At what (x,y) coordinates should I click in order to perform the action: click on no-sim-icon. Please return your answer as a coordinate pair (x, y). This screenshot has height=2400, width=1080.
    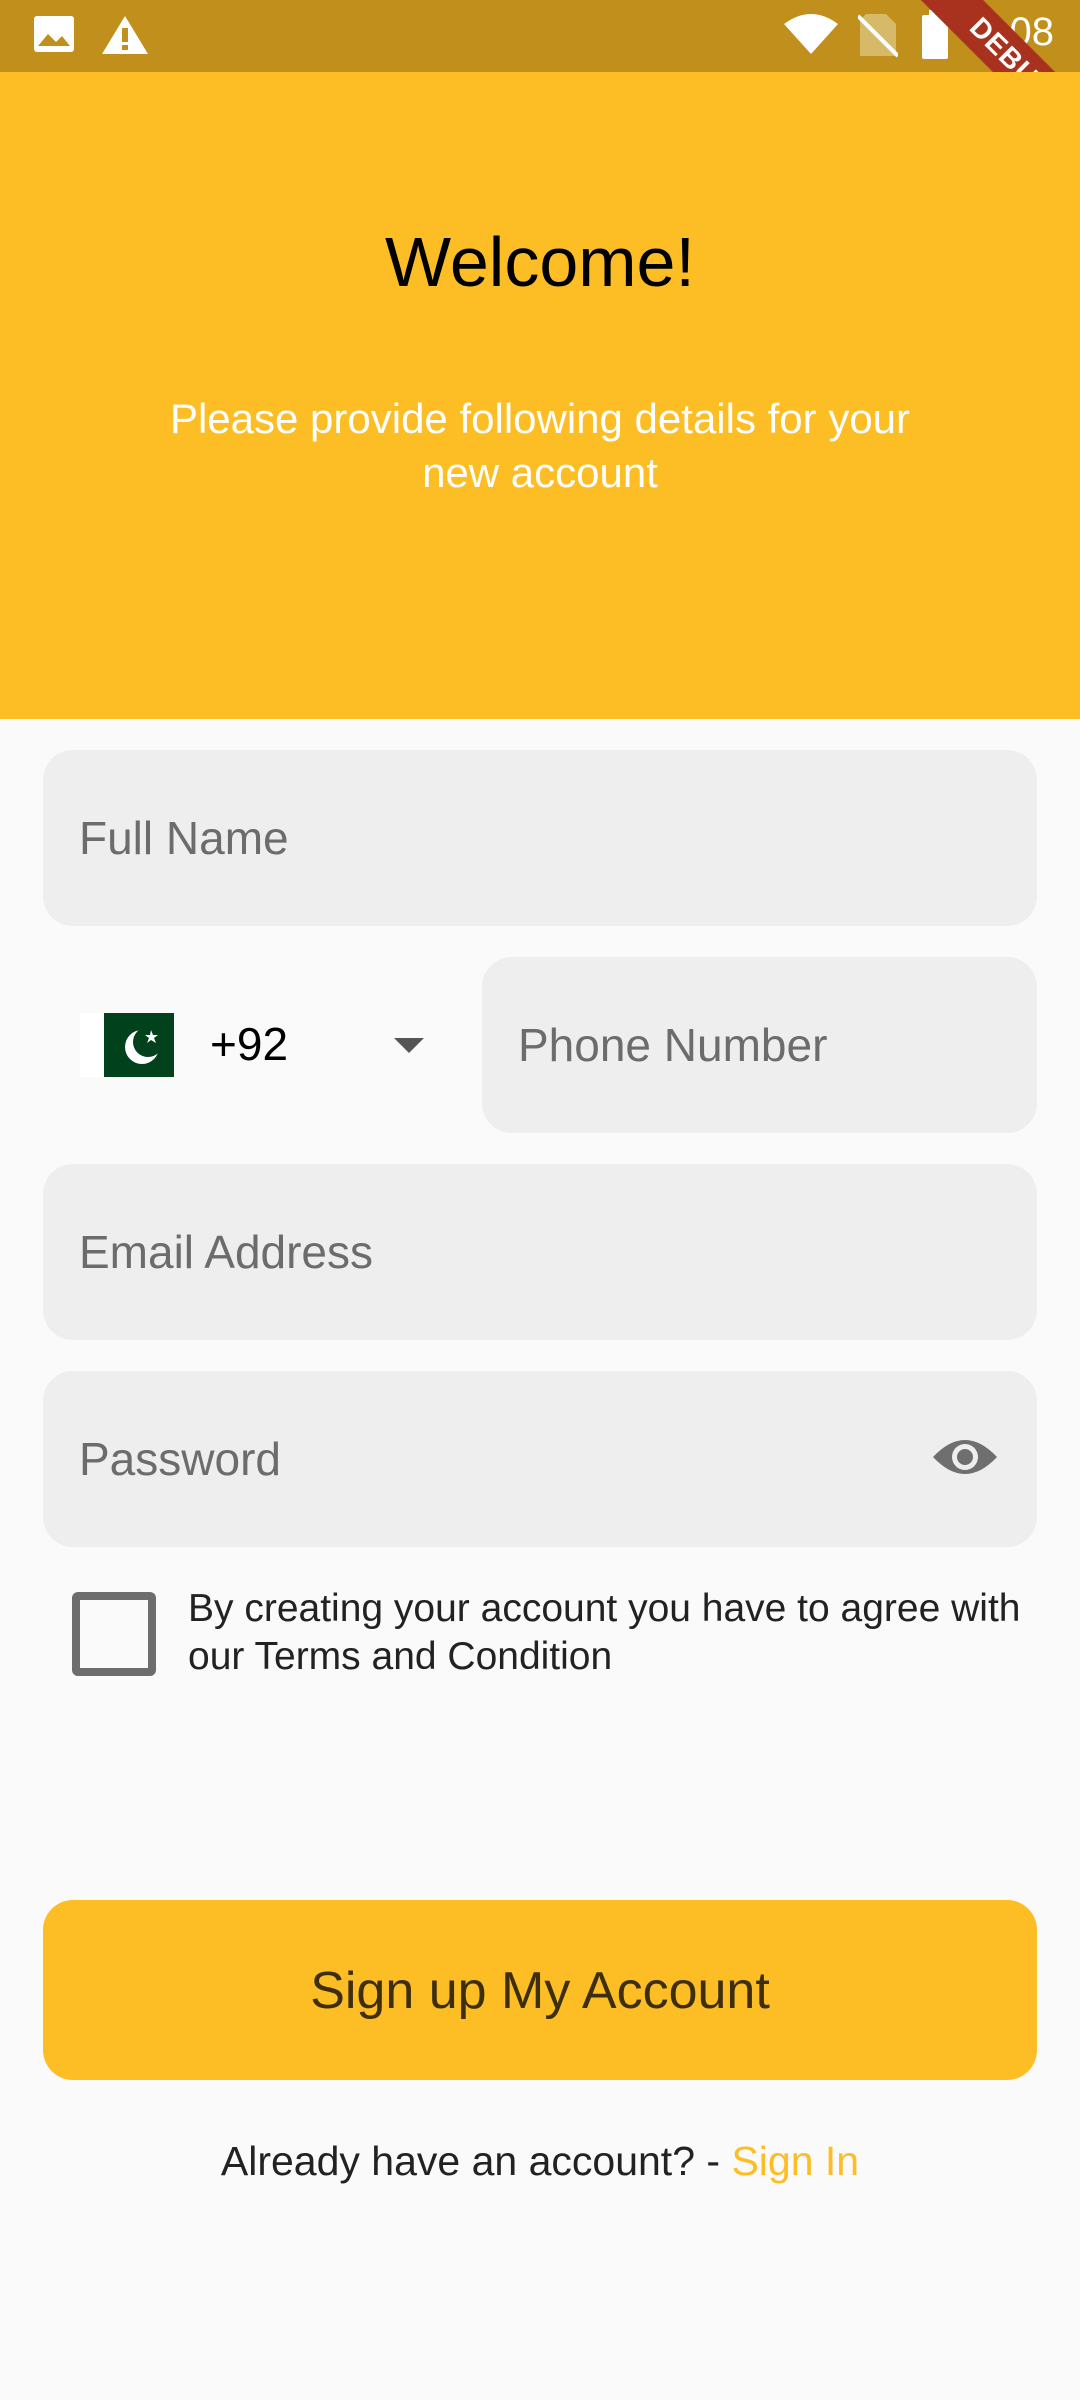
    Looking at the image, I should click on (878, 36).